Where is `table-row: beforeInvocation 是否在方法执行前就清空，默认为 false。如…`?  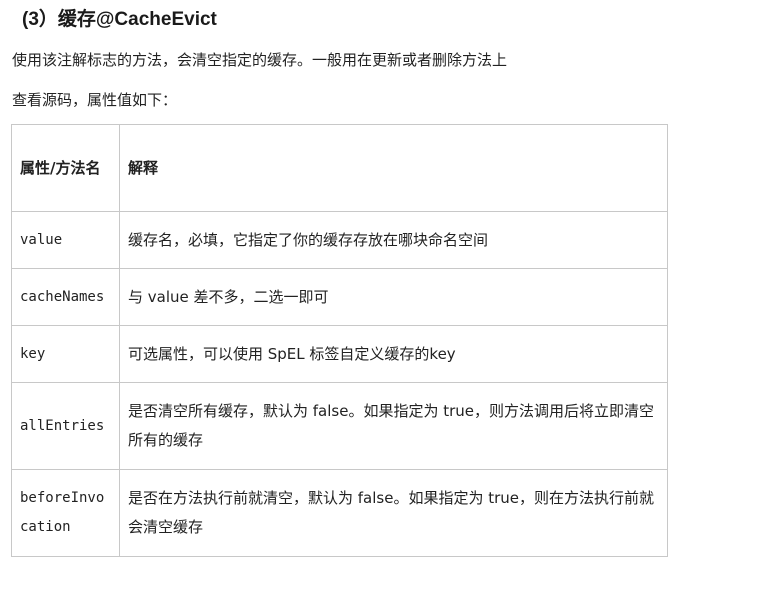
table-row: beforeInvocation 是否在方法执行前就清空，默认为 false。如… is located at coordinates (339, 513).